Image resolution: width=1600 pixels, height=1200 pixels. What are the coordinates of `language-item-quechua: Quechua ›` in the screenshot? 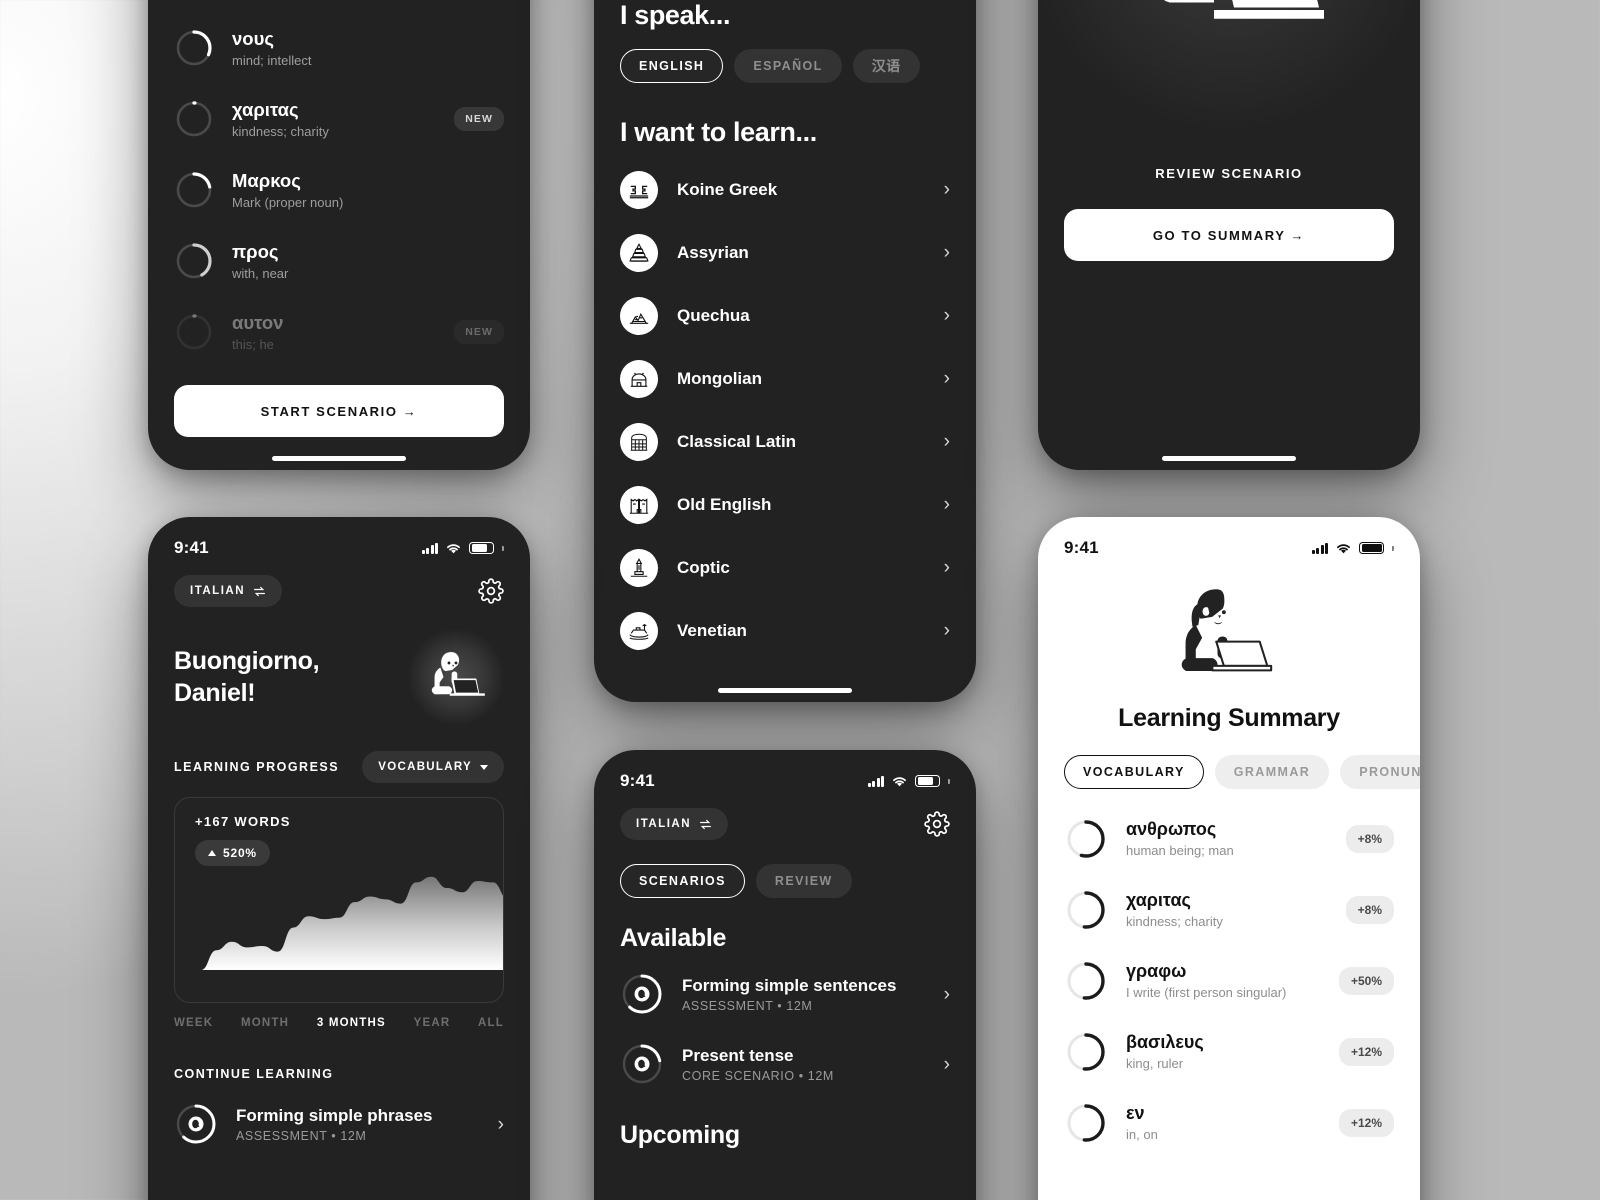 It's located at (785, 315).